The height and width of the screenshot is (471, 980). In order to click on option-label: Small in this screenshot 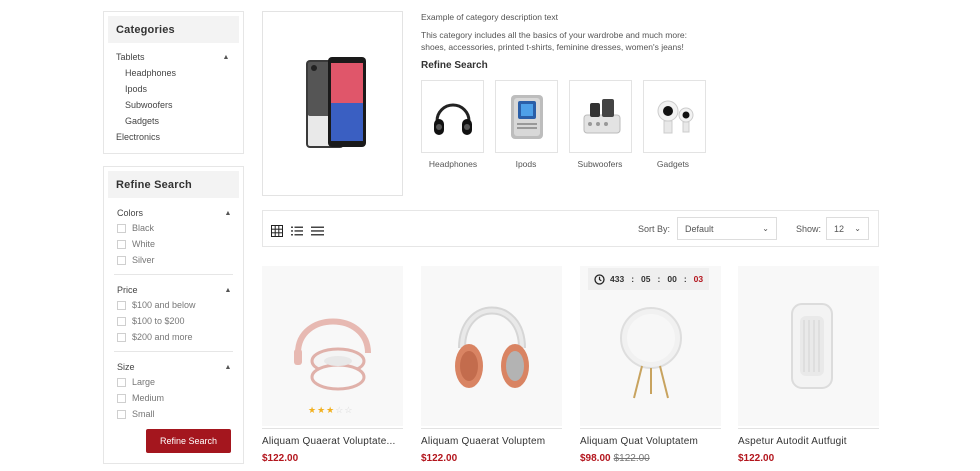, I will do `click(143, 414)`.